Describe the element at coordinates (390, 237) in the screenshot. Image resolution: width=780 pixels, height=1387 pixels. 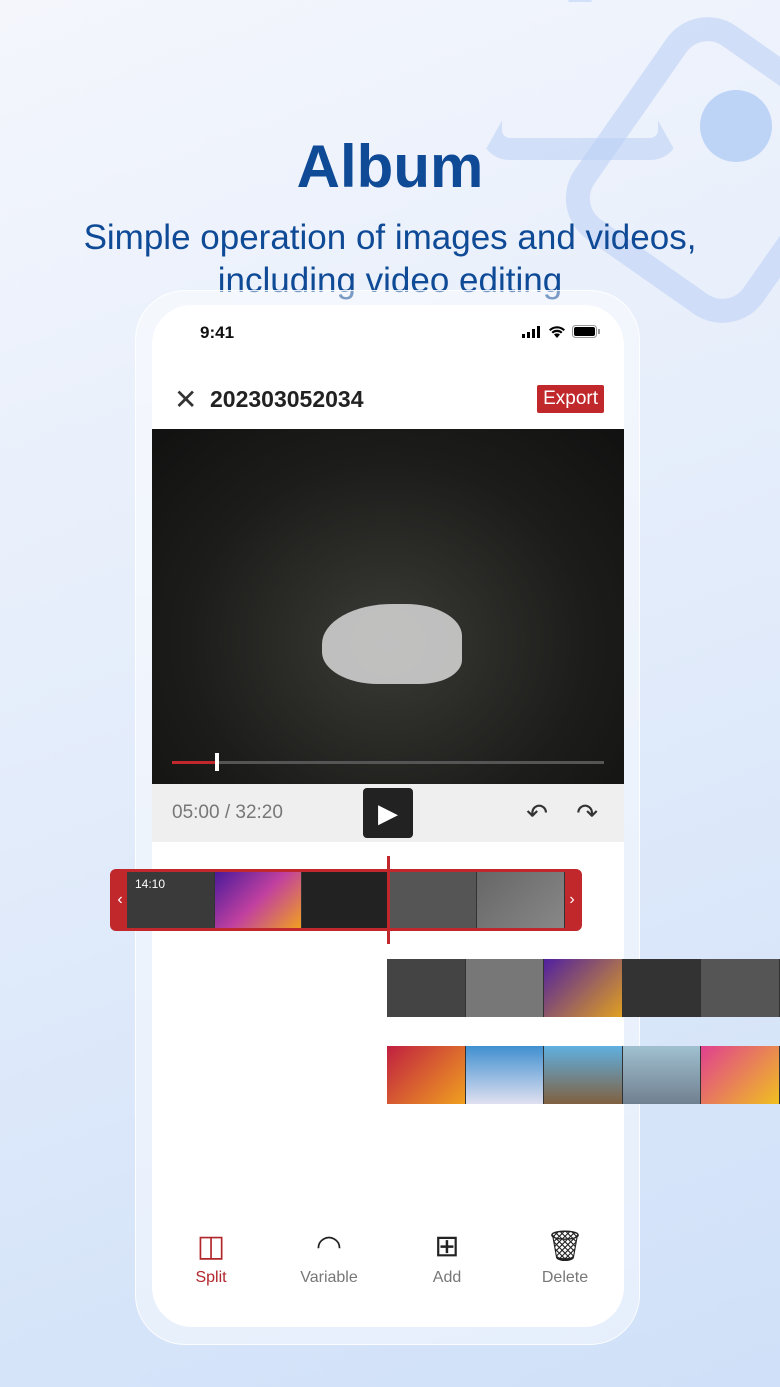
I see `subtitle-line: Simple operation of images and videos,` at that location.